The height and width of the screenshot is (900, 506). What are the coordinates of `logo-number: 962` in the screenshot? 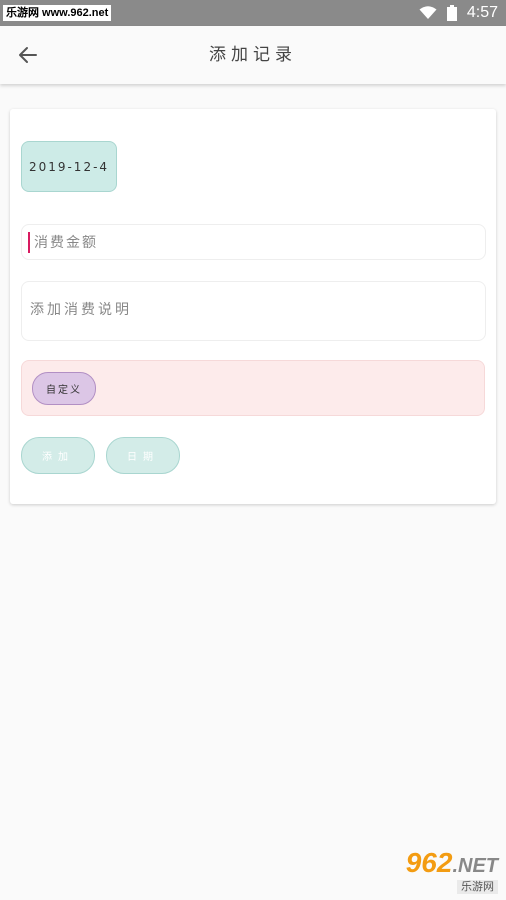 It's located at (429, 862).